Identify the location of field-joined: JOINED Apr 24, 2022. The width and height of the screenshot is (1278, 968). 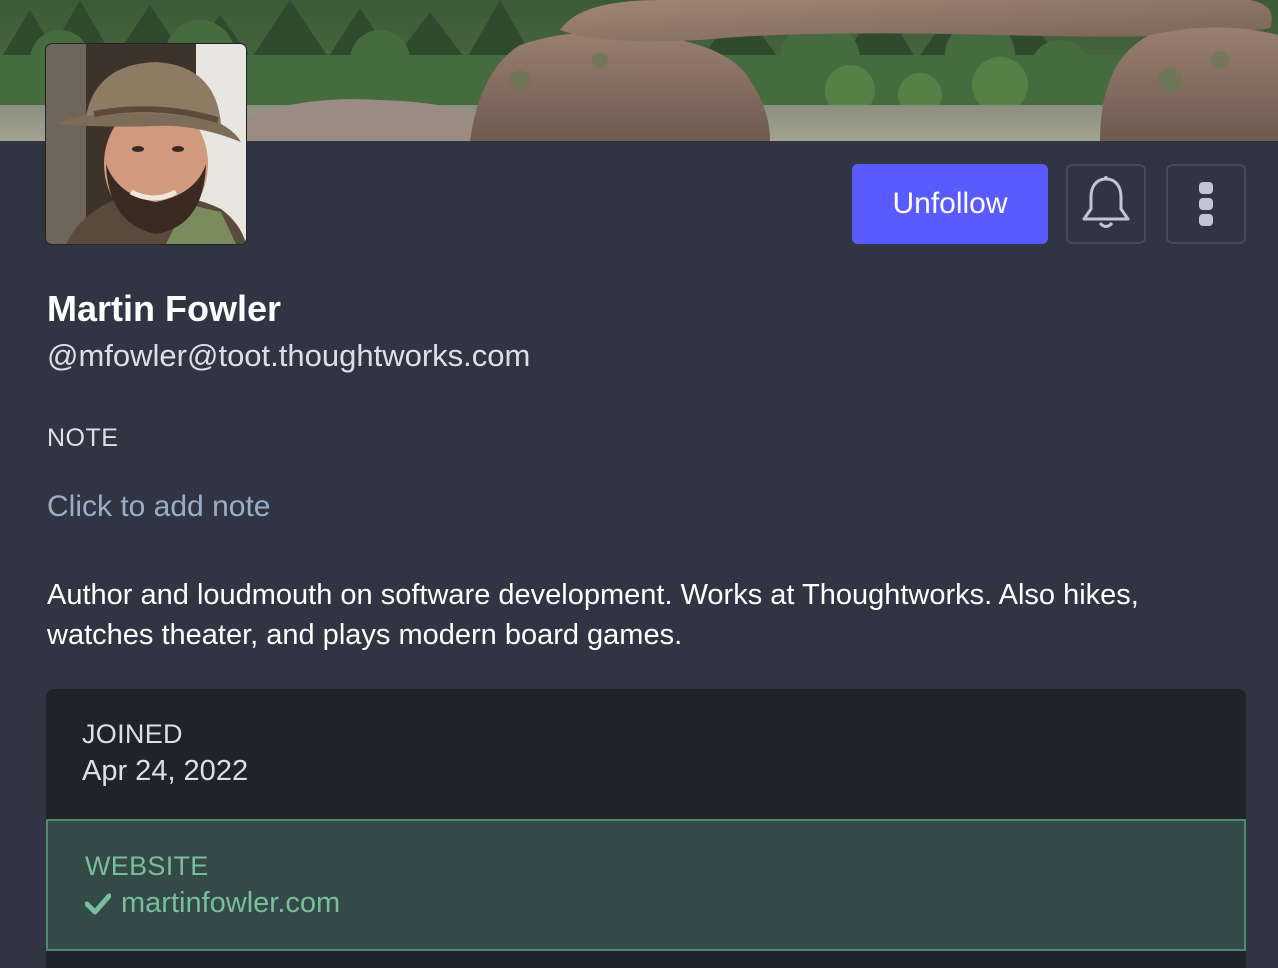
(165, 754).